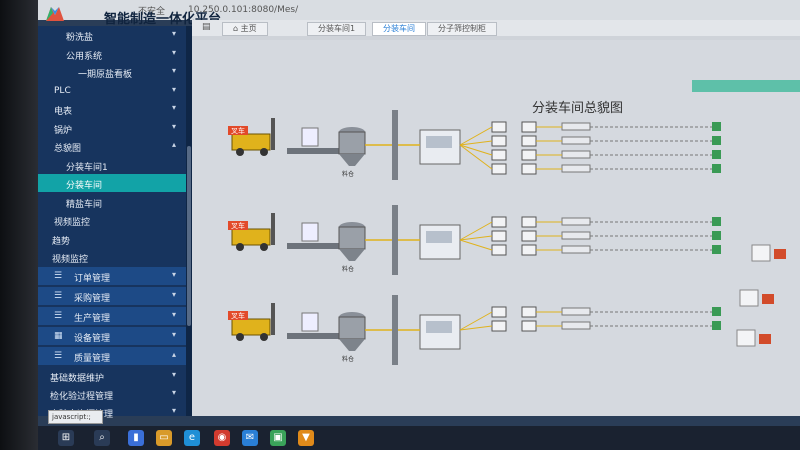 This screenshot has height=450, width=800. I want to click on tab-home: ⌂ 主页, so click(245, 29).